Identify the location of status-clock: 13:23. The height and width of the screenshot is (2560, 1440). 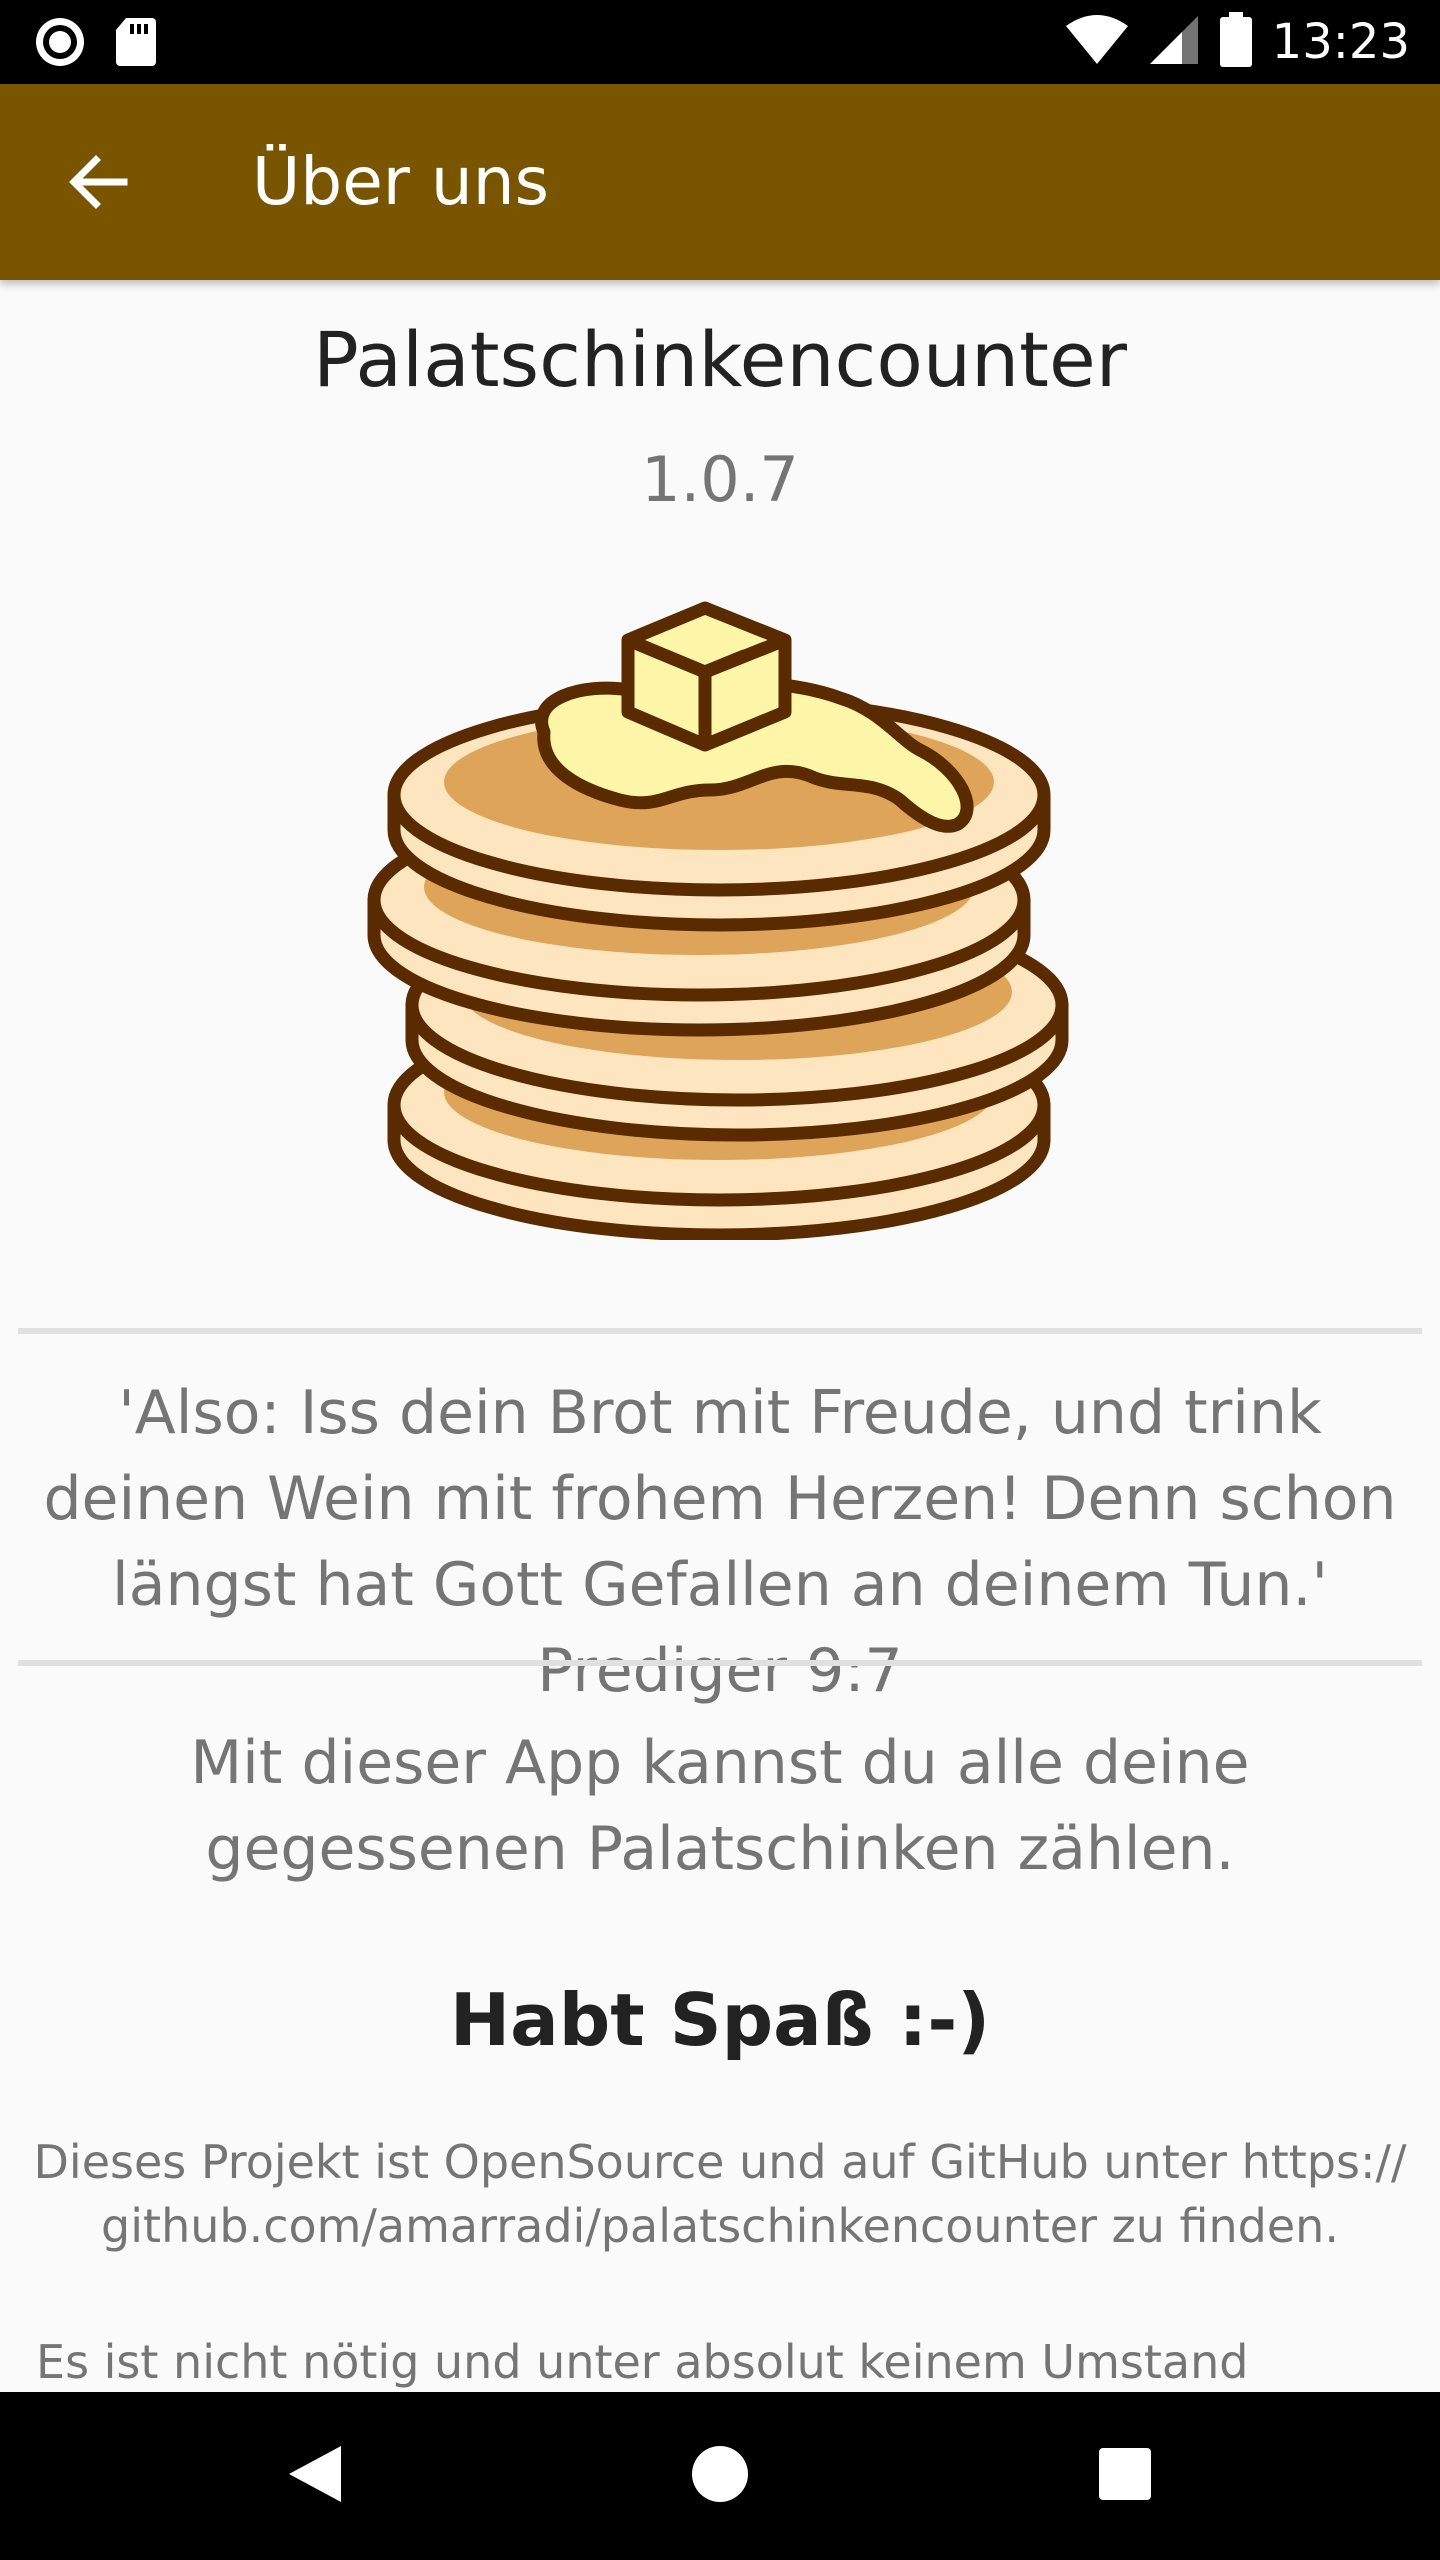
(1340, 42).